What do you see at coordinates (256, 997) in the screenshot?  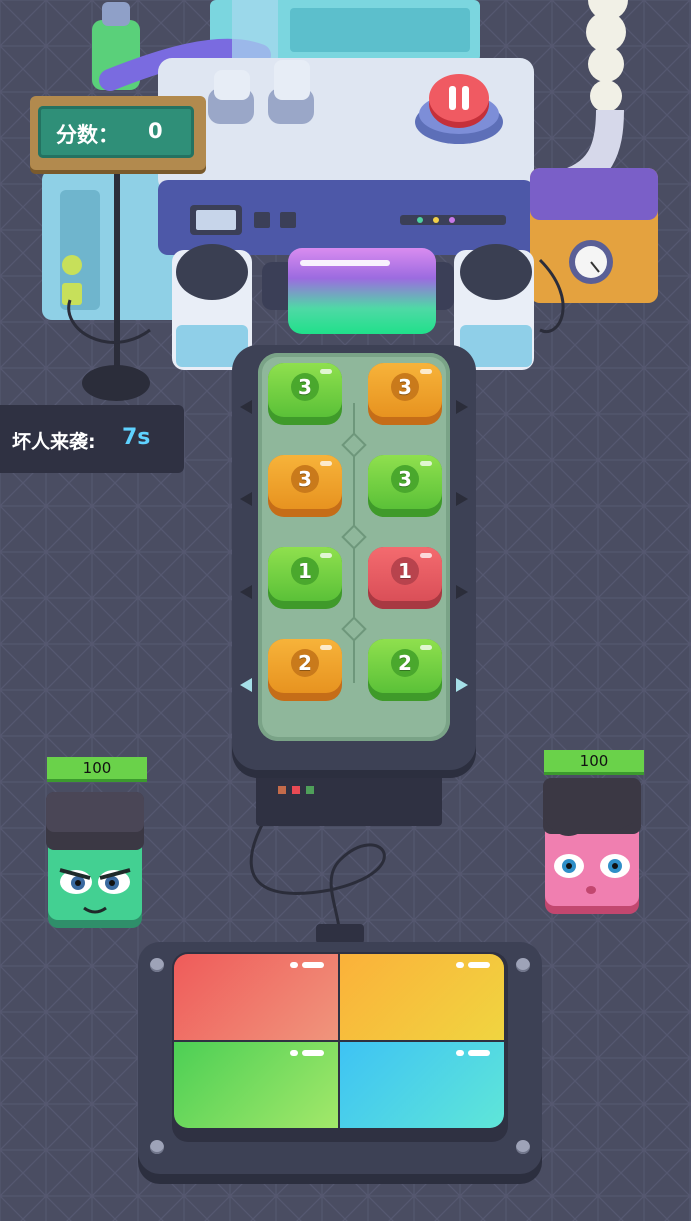 I see `pad-quadrant-red` at bounding box center [256, 997].